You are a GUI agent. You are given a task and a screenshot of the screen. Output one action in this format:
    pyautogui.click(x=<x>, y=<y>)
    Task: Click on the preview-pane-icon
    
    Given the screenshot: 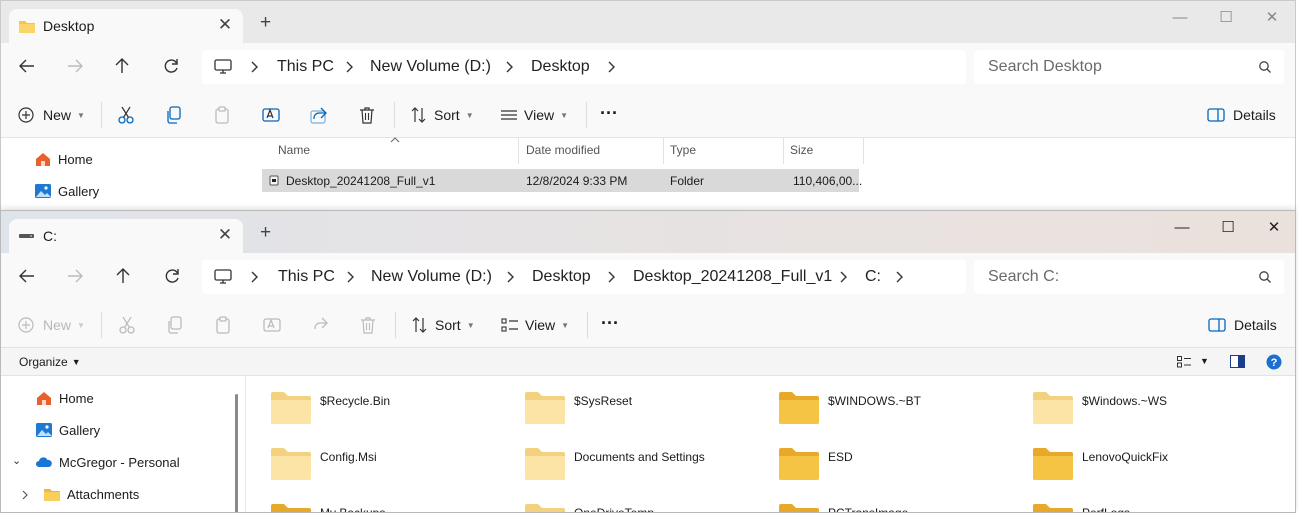 What is the action you would take?
    pyautogui.click(x=1237, y=361)
    